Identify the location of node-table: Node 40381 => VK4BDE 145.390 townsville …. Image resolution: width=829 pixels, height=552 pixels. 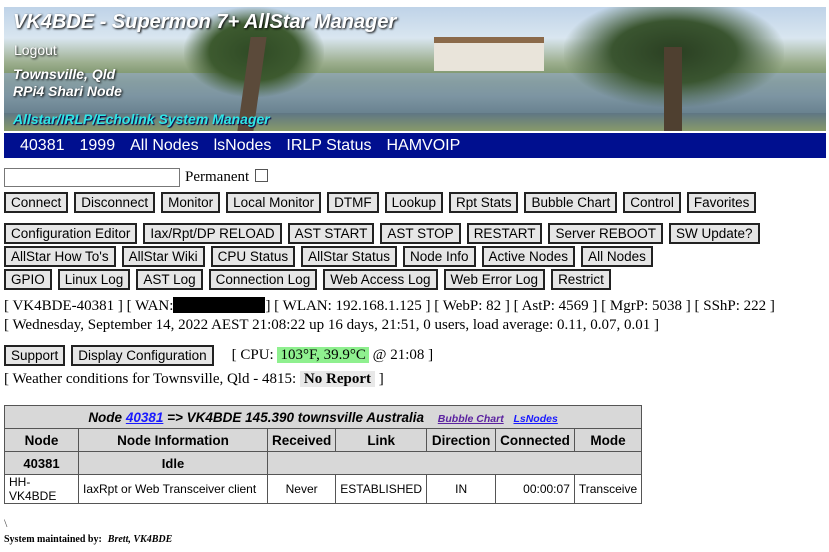
(323, 454).